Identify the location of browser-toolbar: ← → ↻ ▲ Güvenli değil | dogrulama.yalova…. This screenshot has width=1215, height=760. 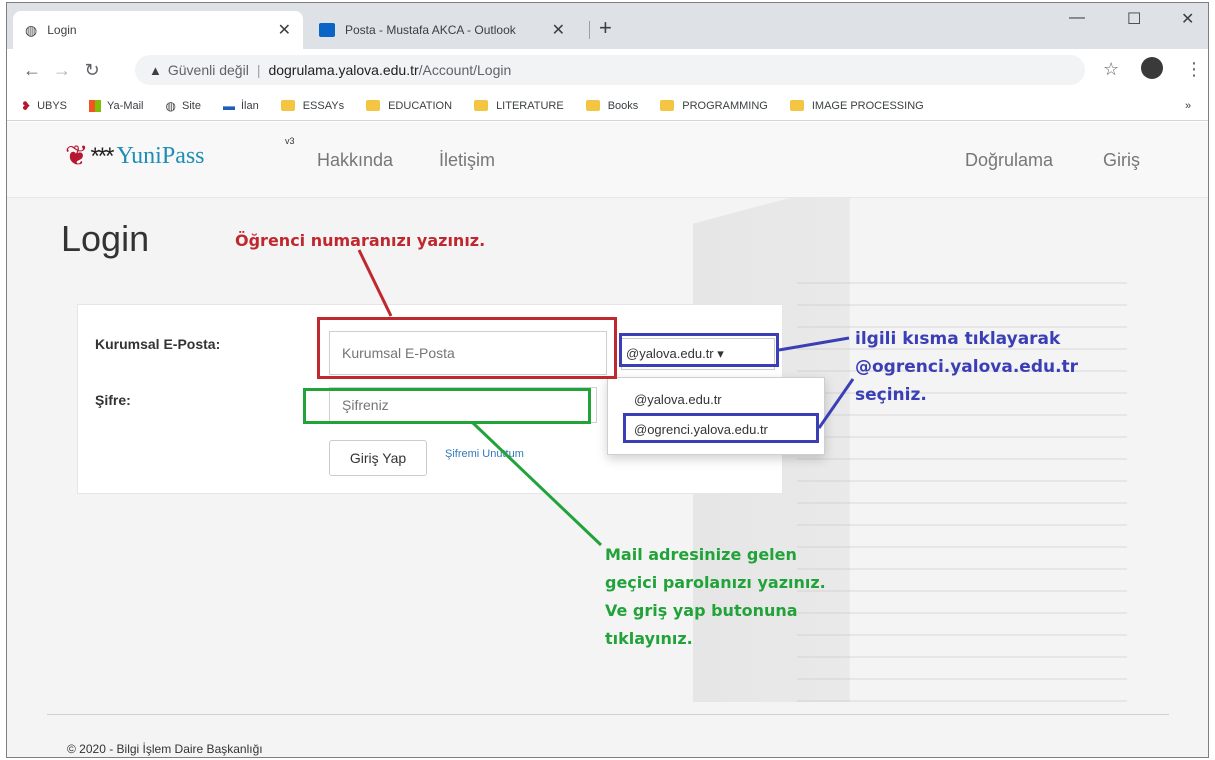
(607, 70).